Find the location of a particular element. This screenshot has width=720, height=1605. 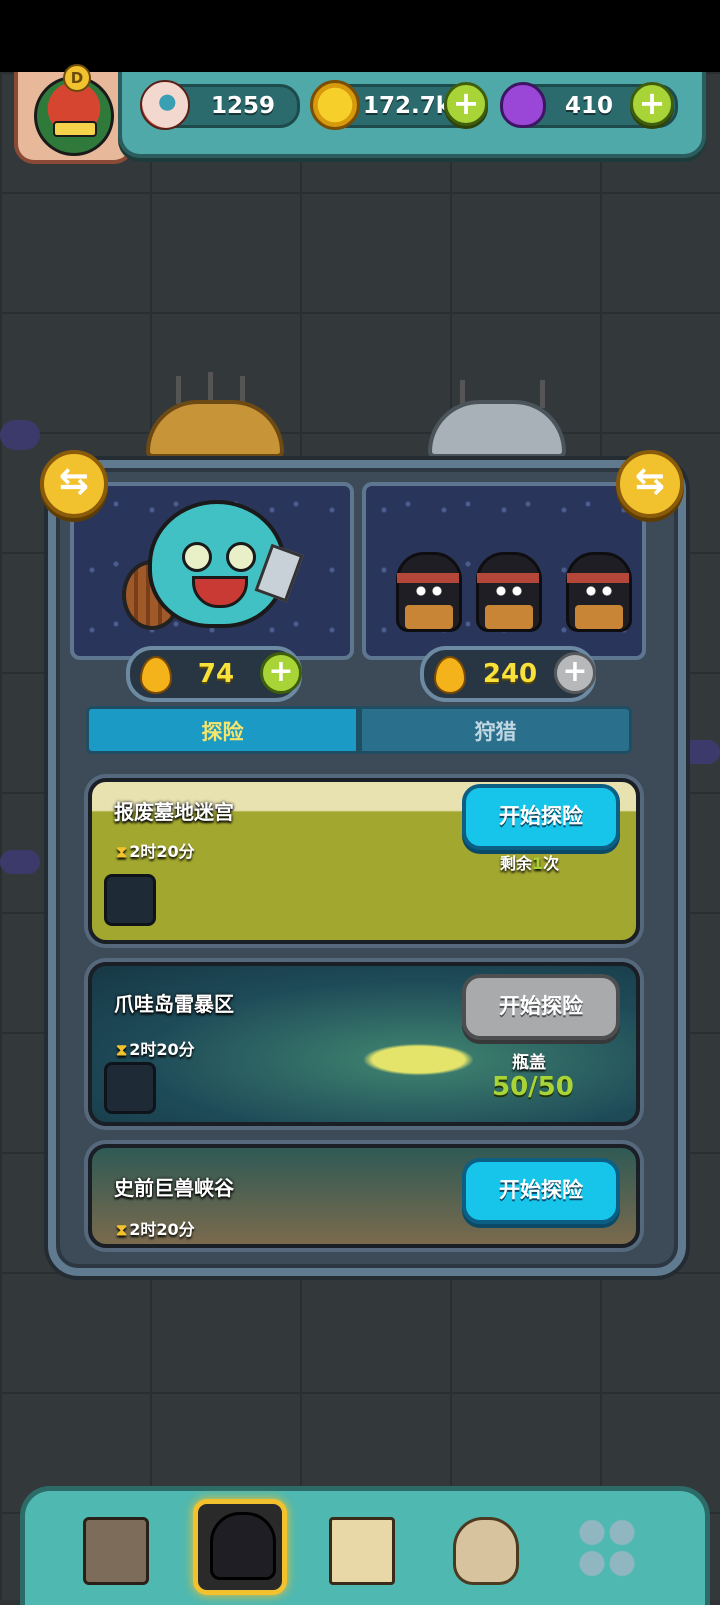

book-icon is located at coordinates (362, 1551).